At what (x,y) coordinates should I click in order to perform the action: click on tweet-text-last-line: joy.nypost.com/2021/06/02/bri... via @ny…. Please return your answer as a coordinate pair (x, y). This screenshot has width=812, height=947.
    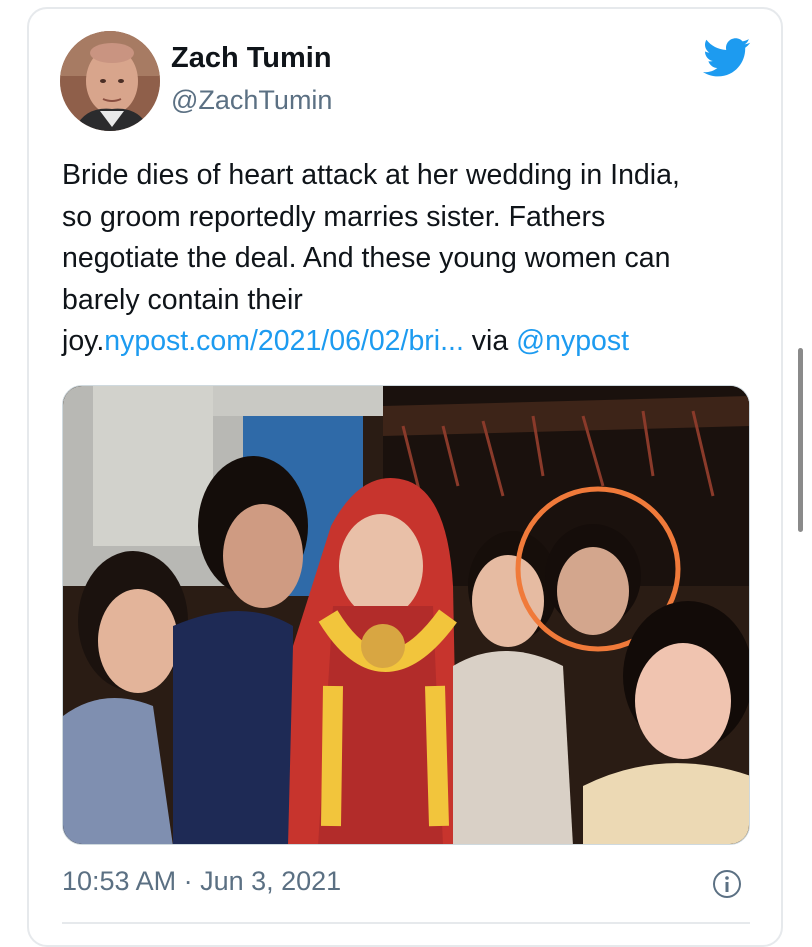
    Looking at the image, I should click on (412, 342).